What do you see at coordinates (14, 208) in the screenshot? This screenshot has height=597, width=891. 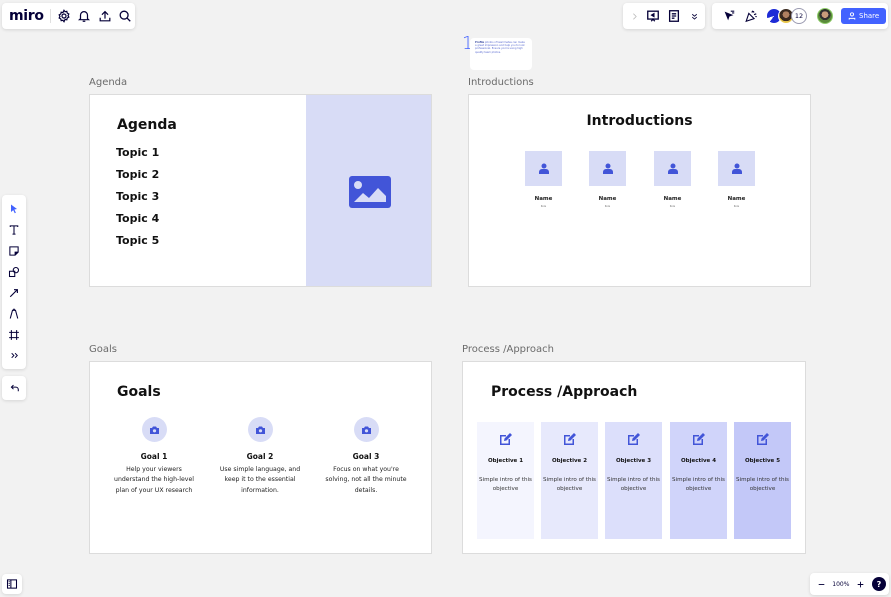 I see `select-icon` at bounding box center [14, 208].